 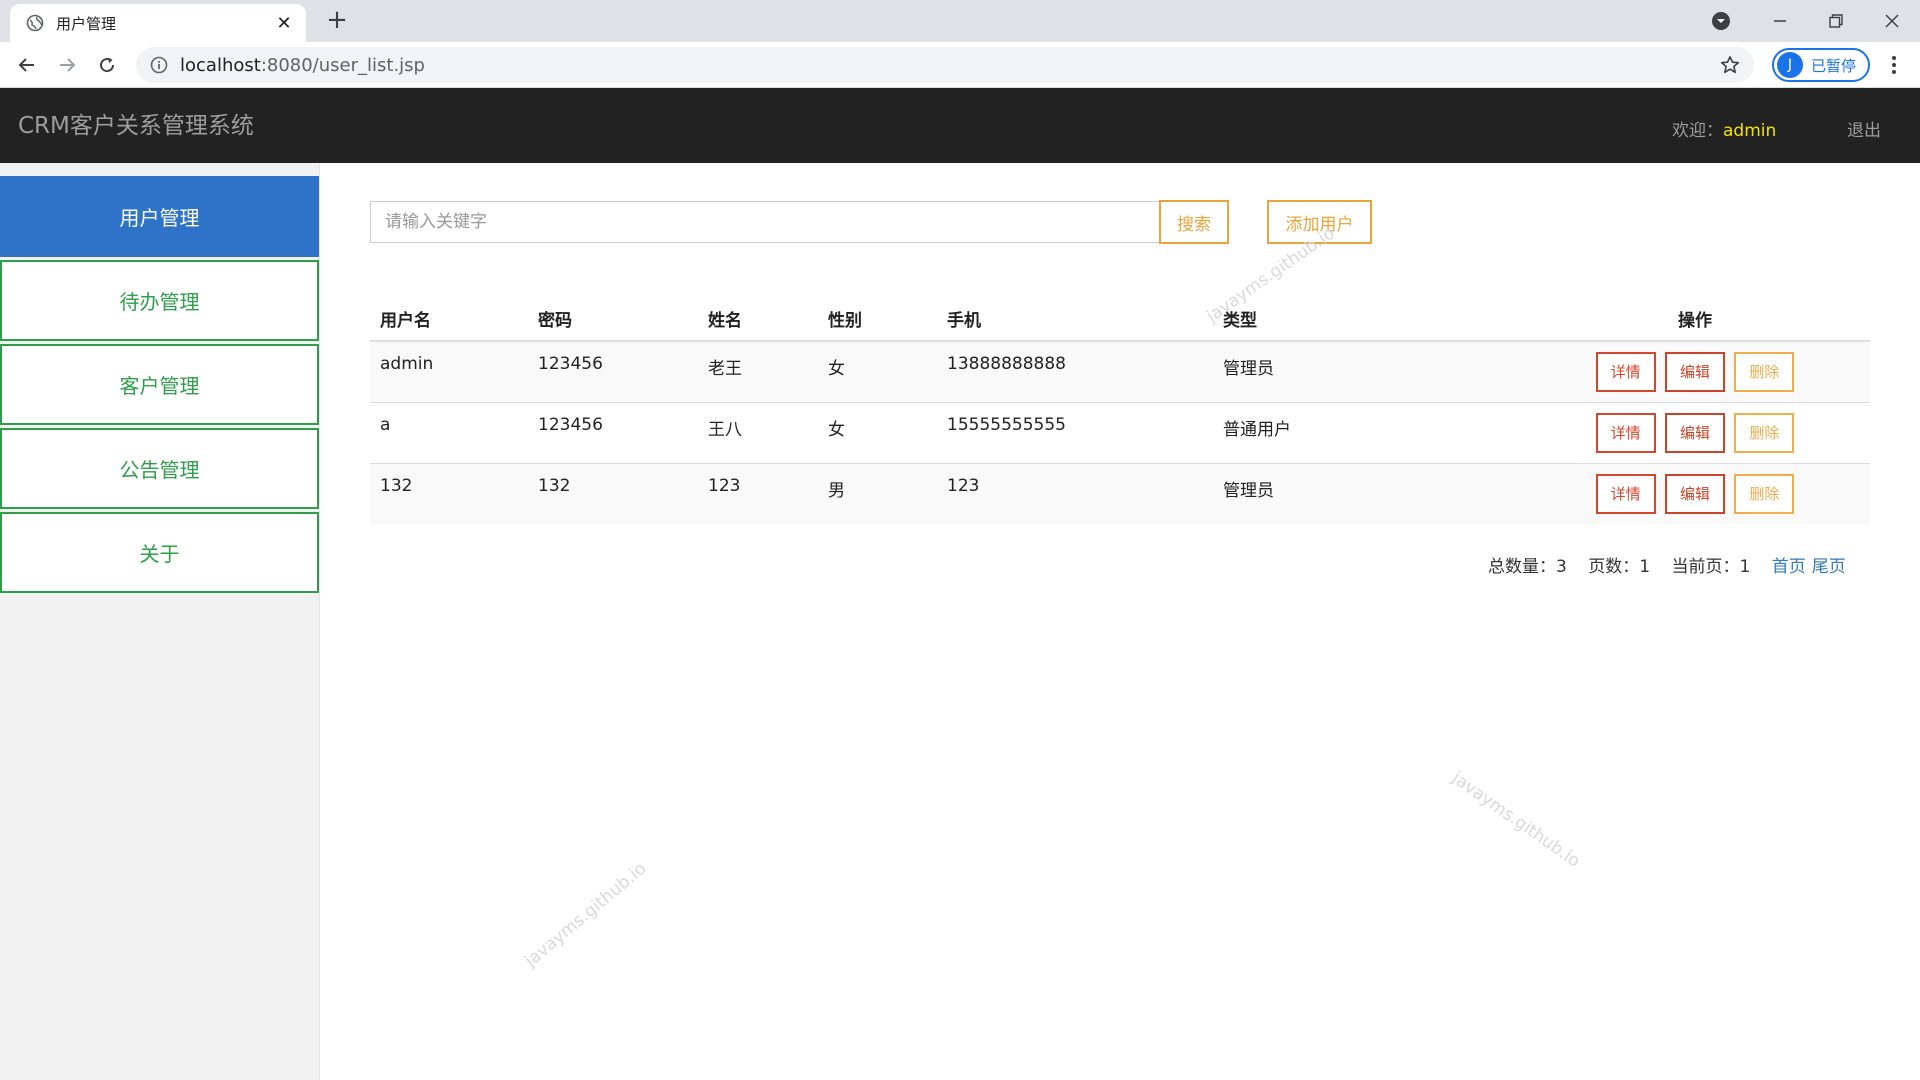 I want to click on total-count: 总数量：3, so click(x=1527, y=567).